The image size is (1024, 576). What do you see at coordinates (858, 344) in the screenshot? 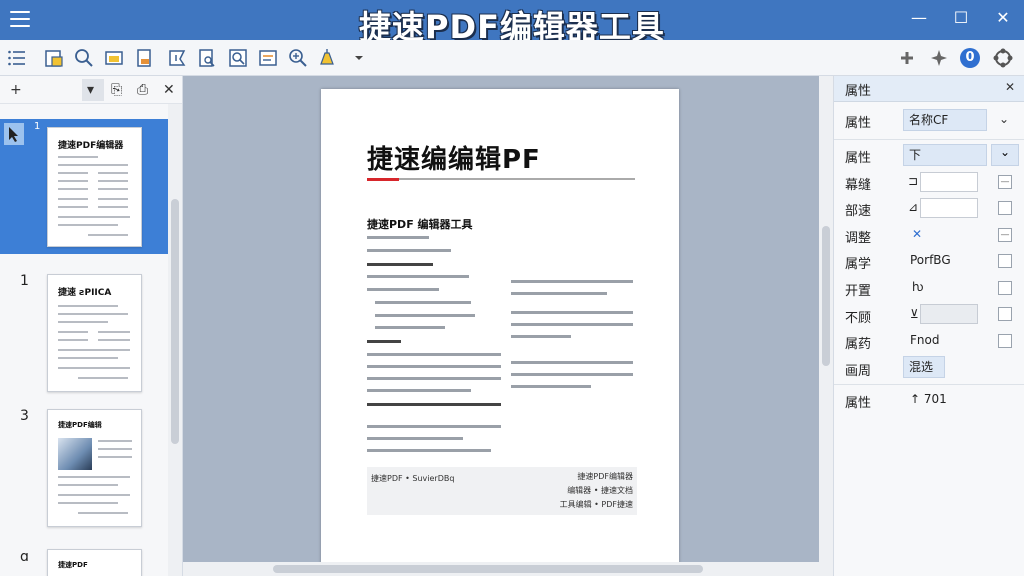
I see `prop-label: 属药` at bounding box center [858, 344].